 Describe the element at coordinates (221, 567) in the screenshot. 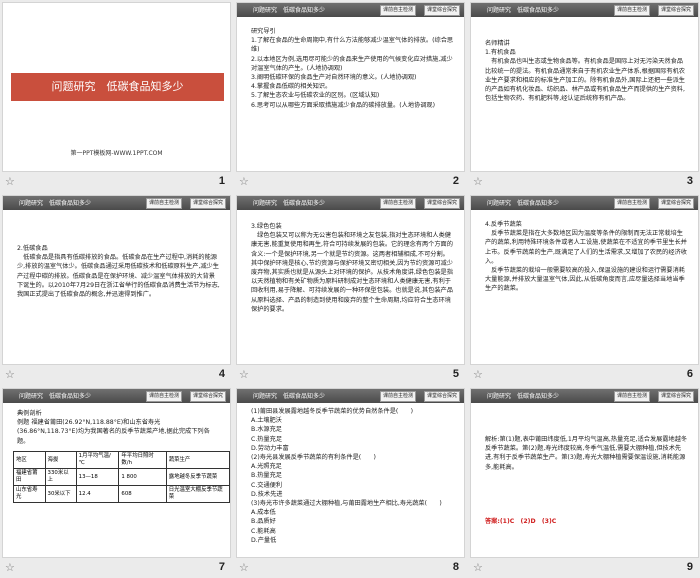

I see `slide-number: 7` at that location.